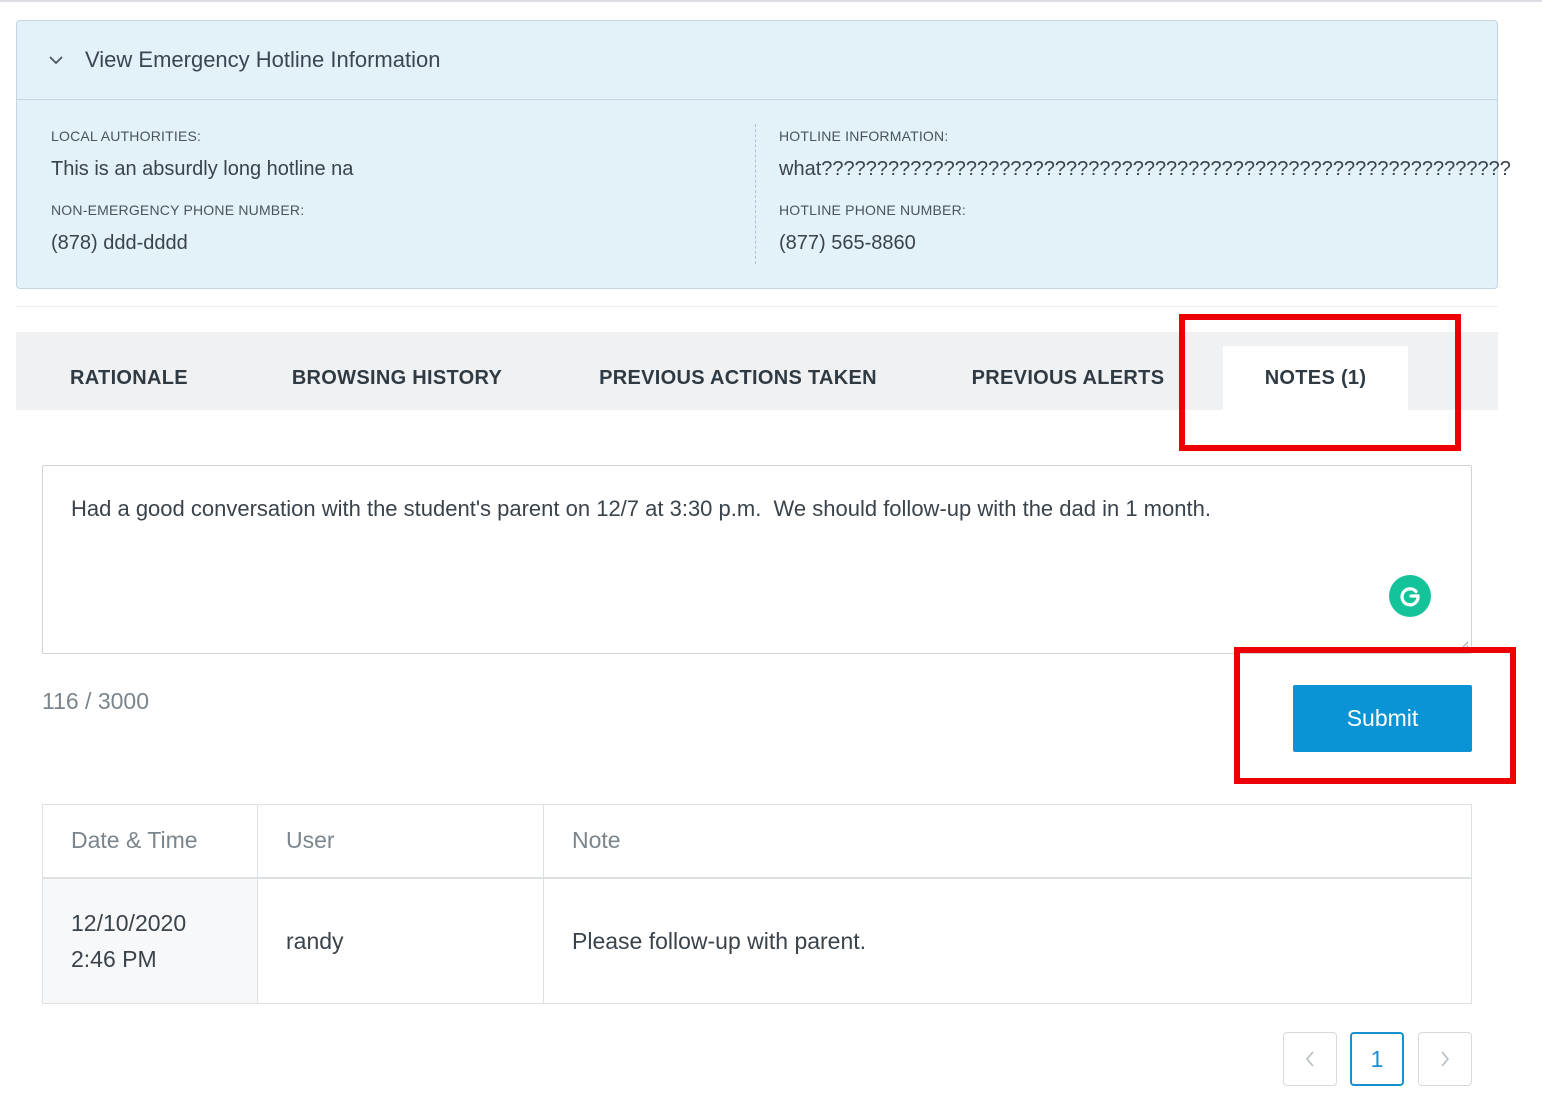 Image resolution: width=1542 pixels, height=1112 pixels. I want to click on hotline-phone-value: (877) 565-8860, so click(847, 243).